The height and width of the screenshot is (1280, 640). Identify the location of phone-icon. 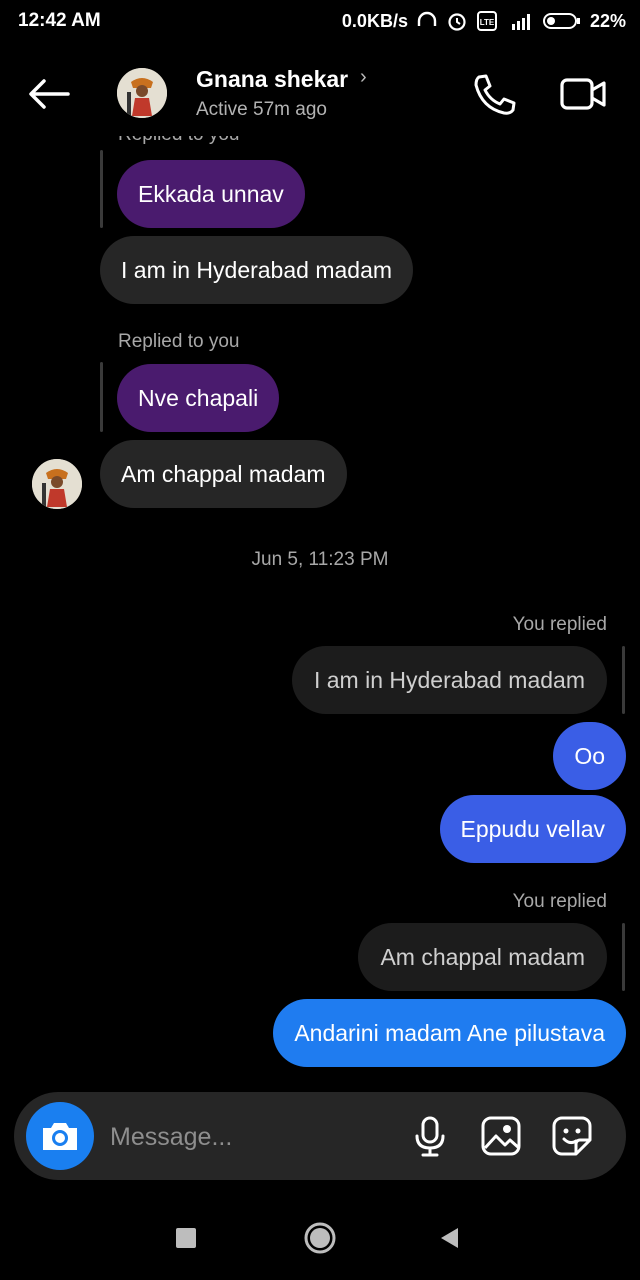
(494, 94).